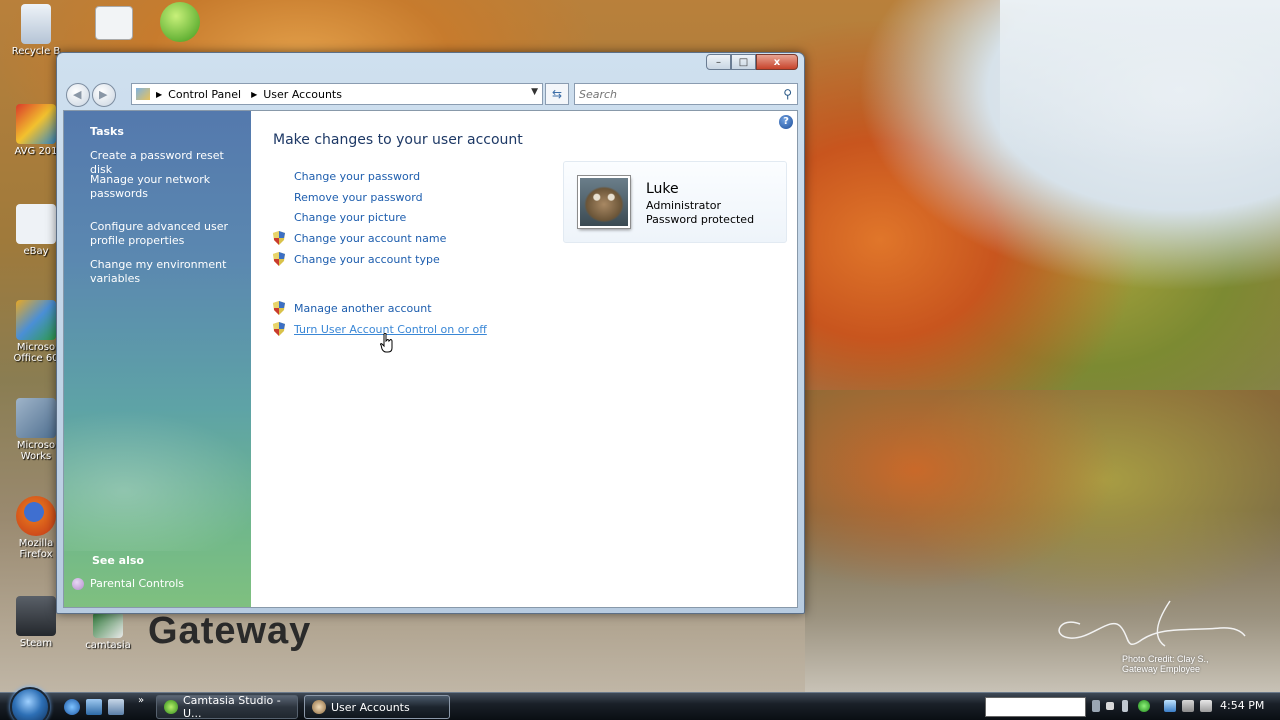 The height and width of the screenshot is (720, 1280). What do you see at coordinates (777, 62) in the screenshot?
I see `close-button: x` at bounding box center [777, 62].